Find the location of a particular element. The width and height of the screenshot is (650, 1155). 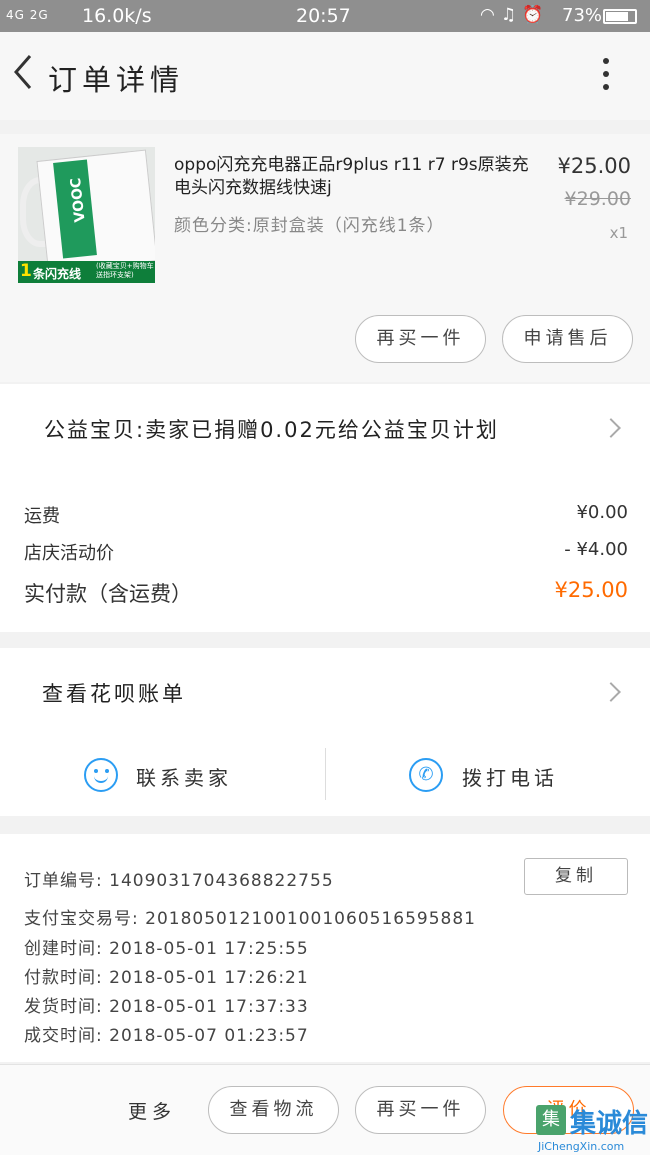

watermark-url: JiChengXin.com is located at coordinates (581, 1146).